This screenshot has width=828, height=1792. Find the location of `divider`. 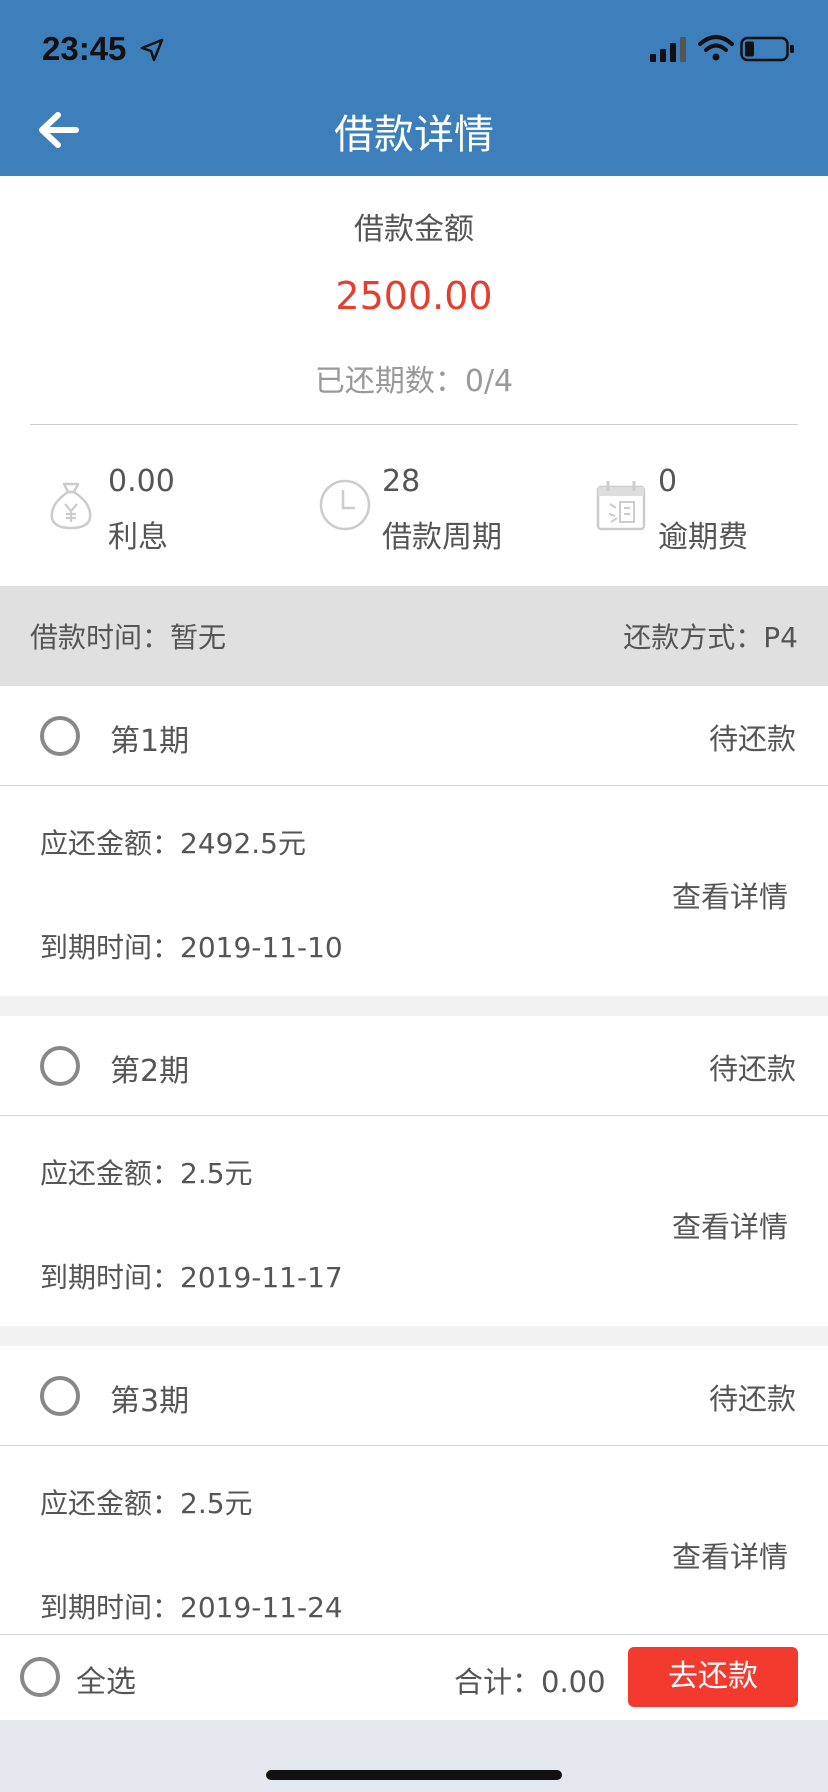

divider is located at coordinates (414, 424).